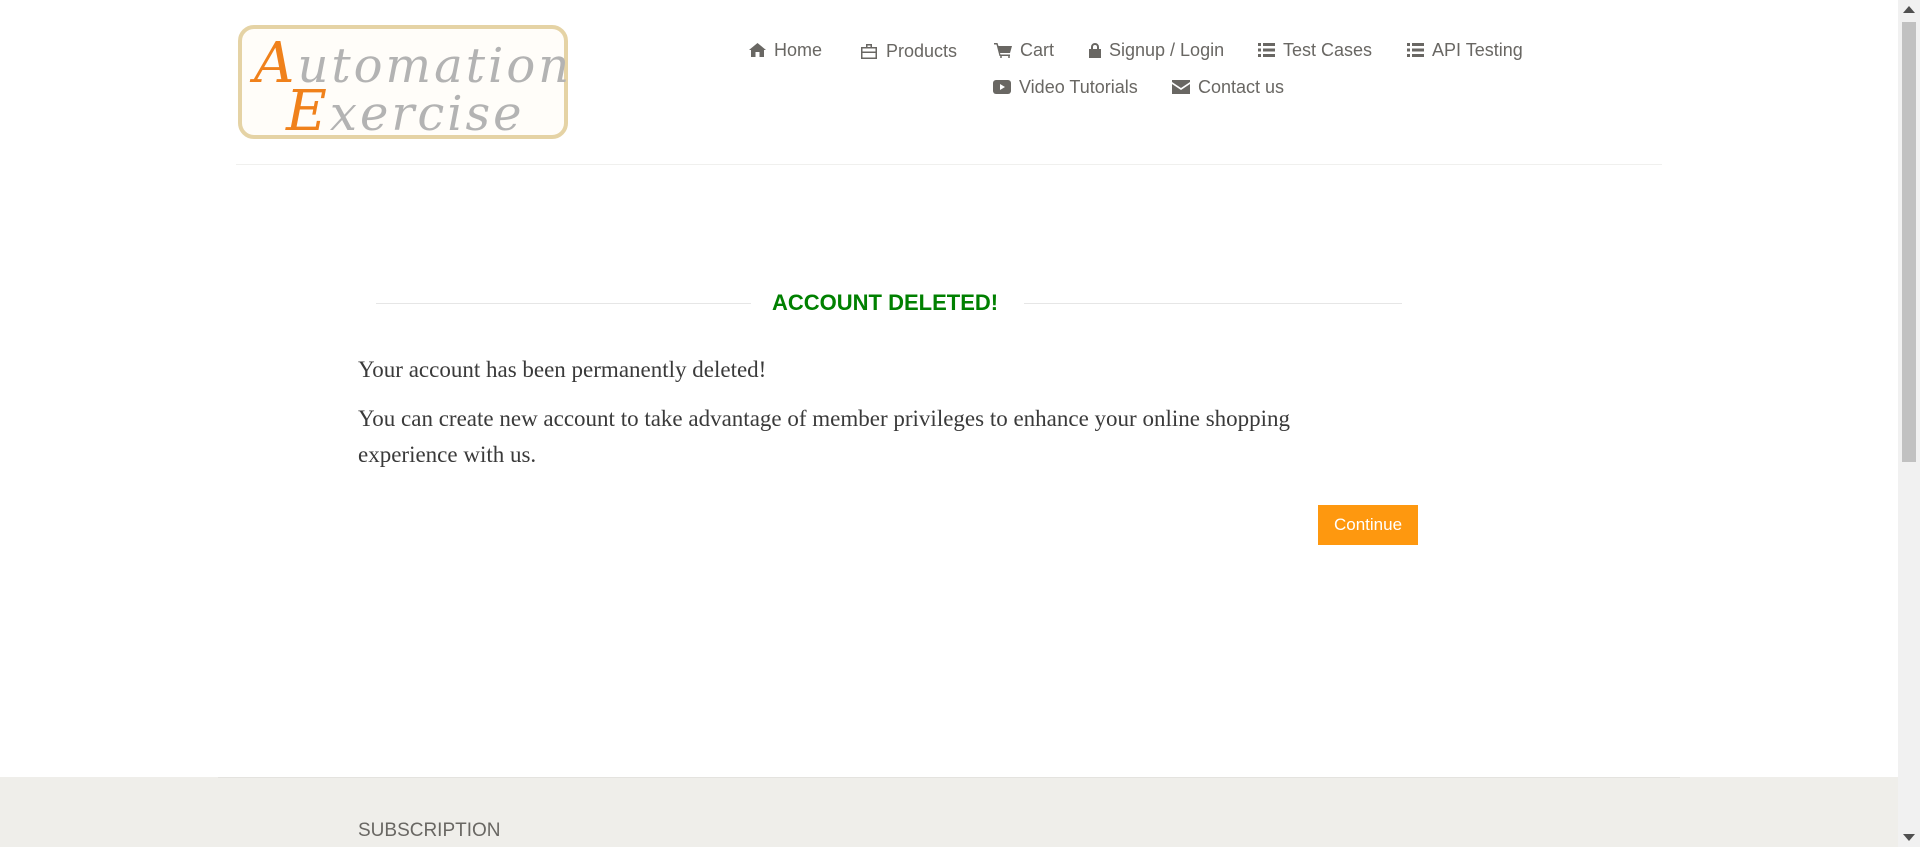 This screenshot has width=1920, height=847. I want to click on nav-home: Home, so click(785, 50).